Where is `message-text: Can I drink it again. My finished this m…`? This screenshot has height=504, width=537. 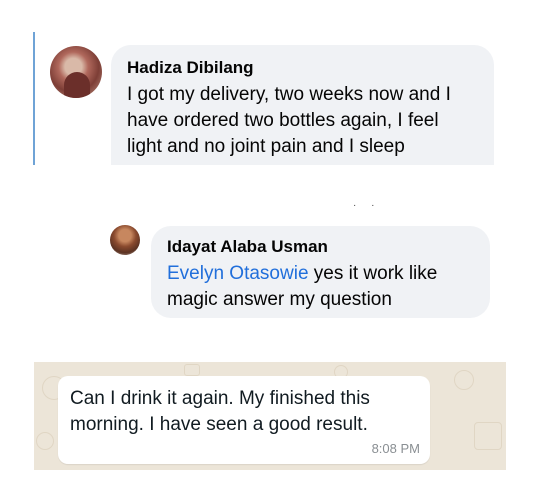 message-text: Can I drink it again. My finished this m… is located at coordinates (220, 411).